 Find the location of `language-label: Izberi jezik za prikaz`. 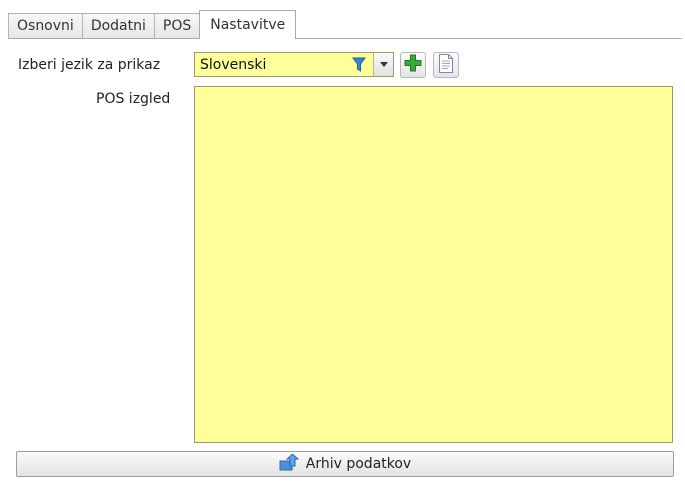

language-label: Izberi jezik za prikaz is located at coordinates (89, 65).